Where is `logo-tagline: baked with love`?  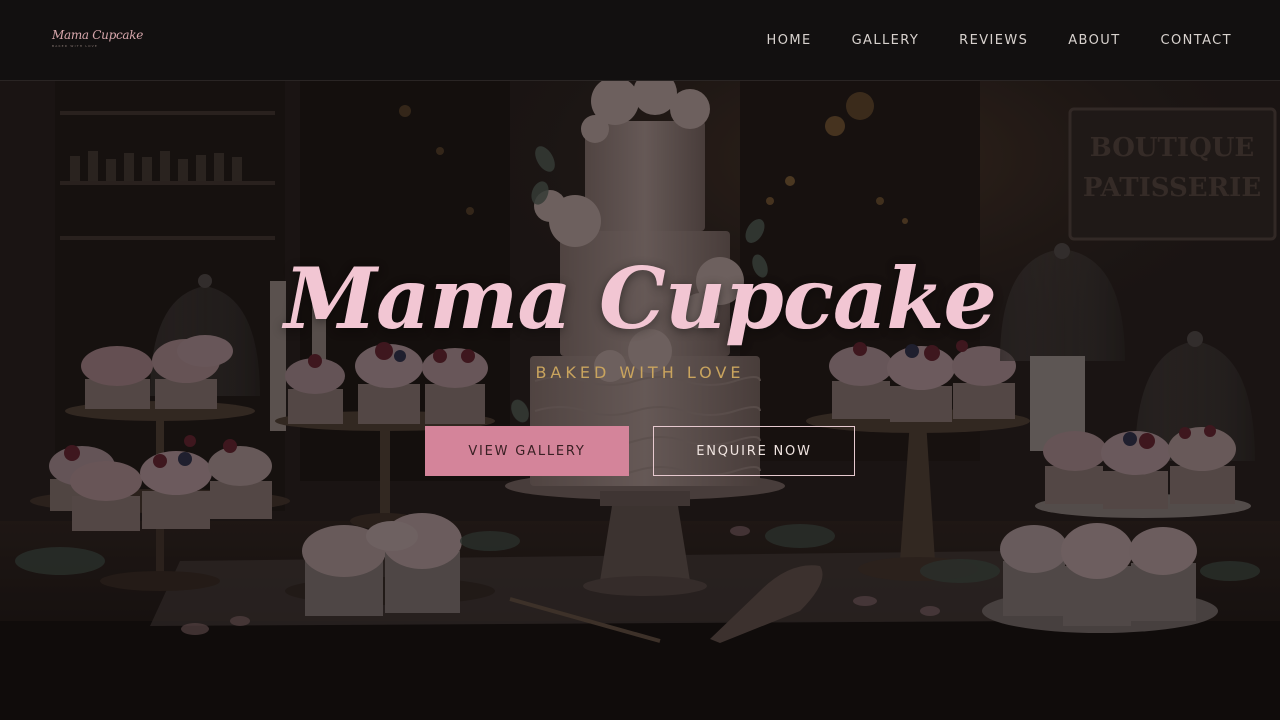 logo-tagline: baked with love is located at coordinates (75, 46).